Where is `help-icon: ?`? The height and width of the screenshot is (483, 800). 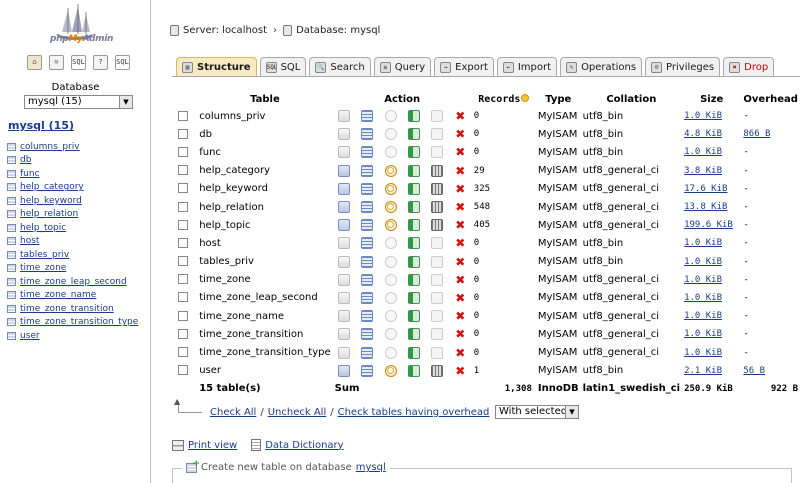 help-icon: ? is located at coordinates (100, 62).